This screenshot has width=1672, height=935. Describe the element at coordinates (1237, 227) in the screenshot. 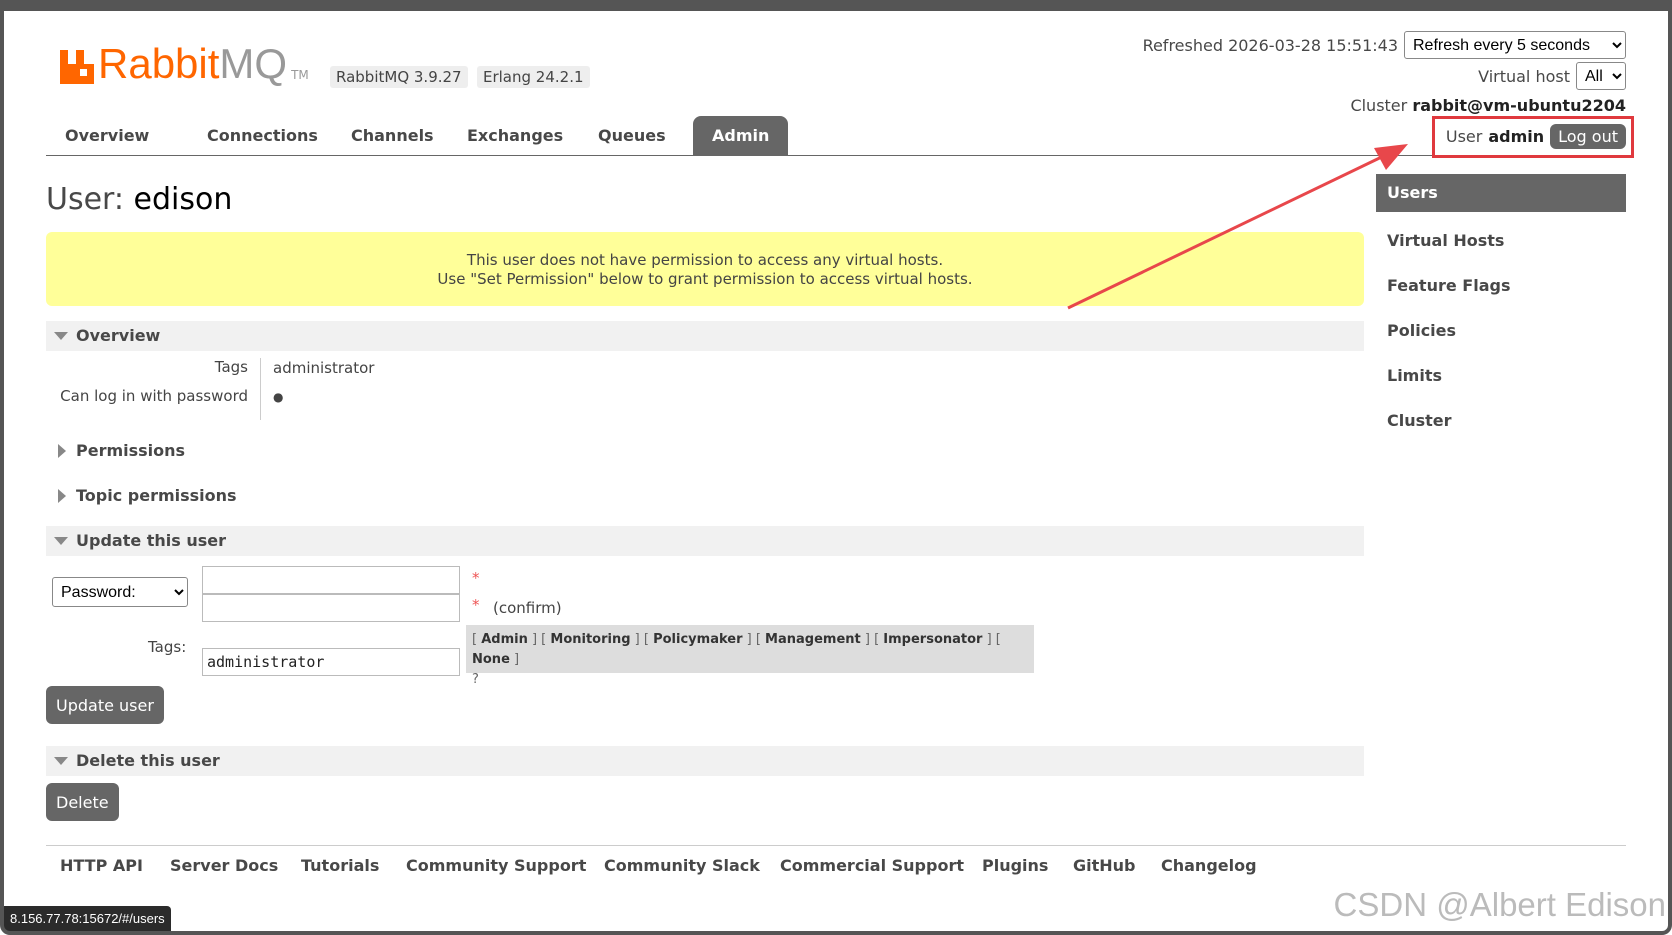

I see `annotation-arrow-icon` at that location.